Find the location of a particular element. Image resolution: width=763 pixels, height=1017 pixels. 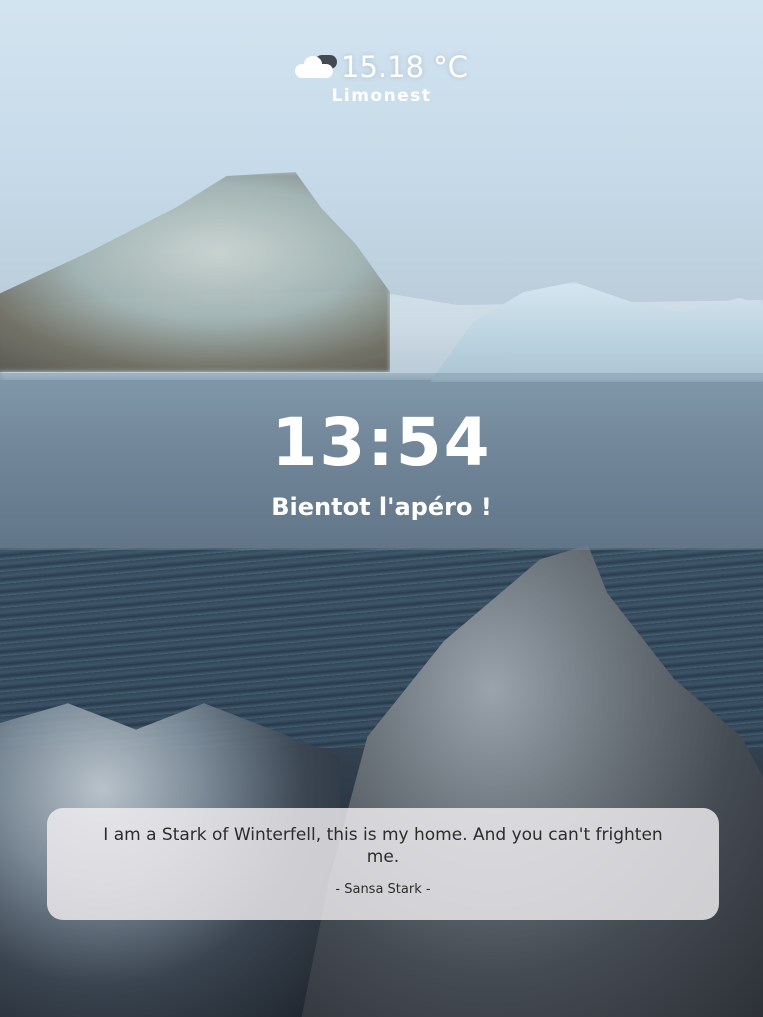

background-iceberg is located at coordinates (195, 272).